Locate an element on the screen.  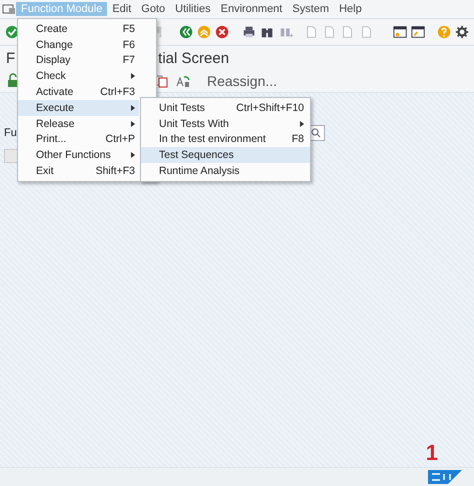
menu-item: Other Functions is located at coordinates (78, 155).